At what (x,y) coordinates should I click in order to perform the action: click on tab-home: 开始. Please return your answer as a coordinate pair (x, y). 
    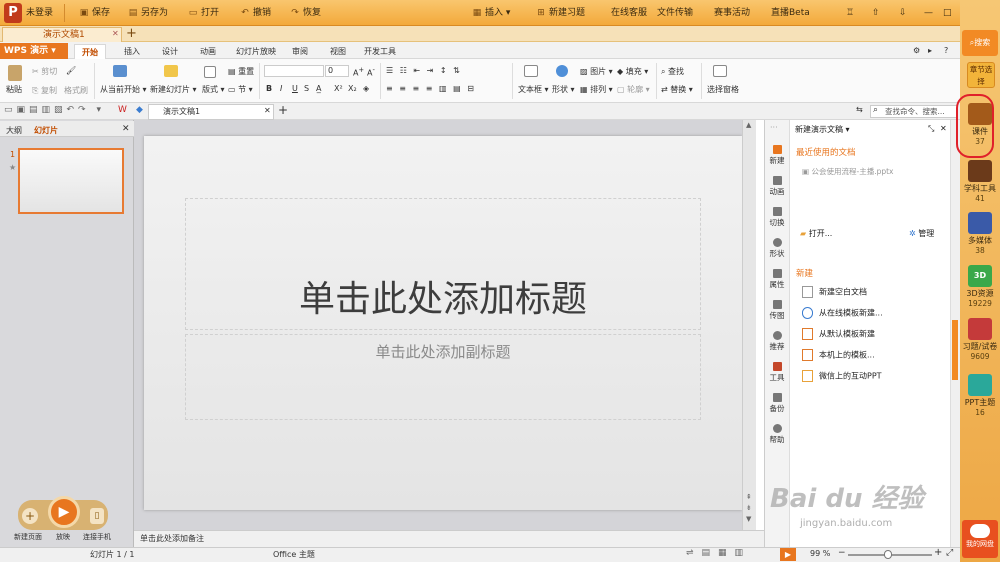
    Looking at the image, I should click on (90, 51).